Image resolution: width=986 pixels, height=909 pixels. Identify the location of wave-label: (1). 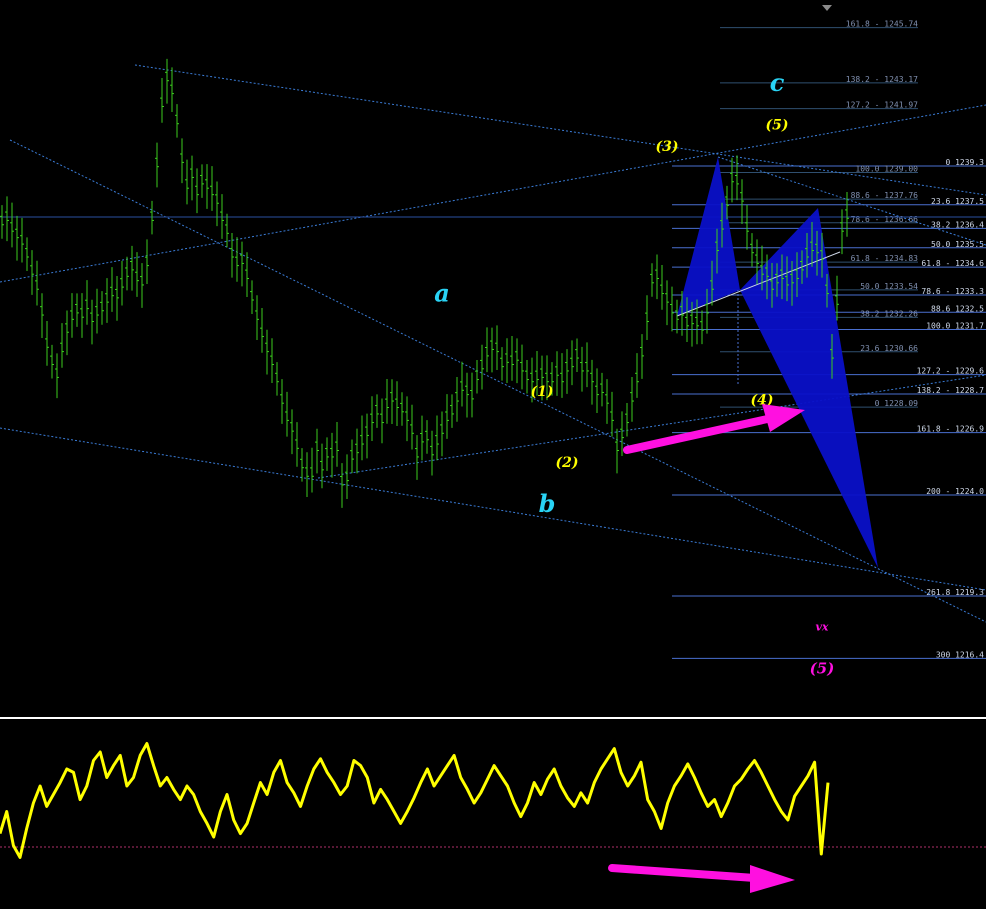
(542, 392).